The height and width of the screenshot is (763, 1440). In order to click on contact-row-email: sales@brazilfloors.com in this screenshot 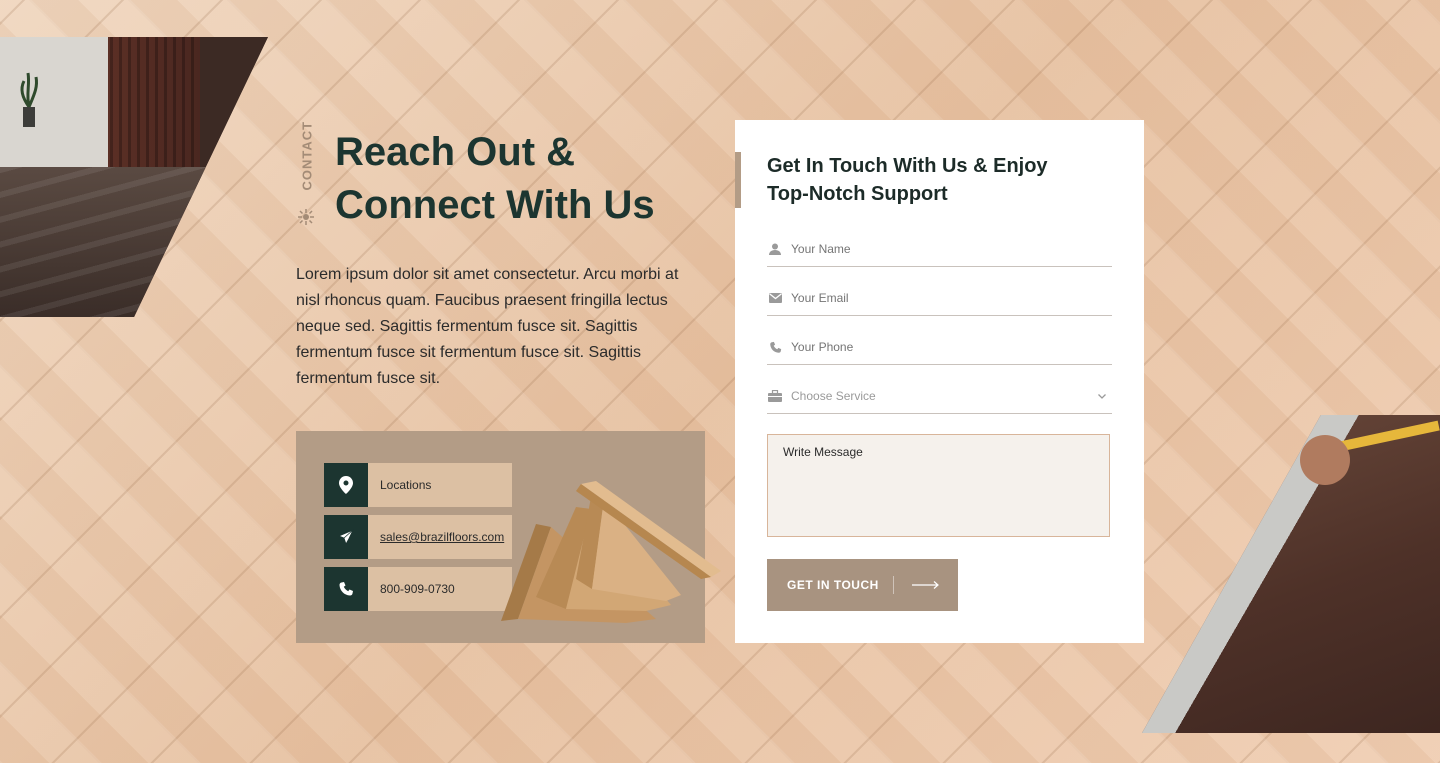, I will do `click(418, 537)`.